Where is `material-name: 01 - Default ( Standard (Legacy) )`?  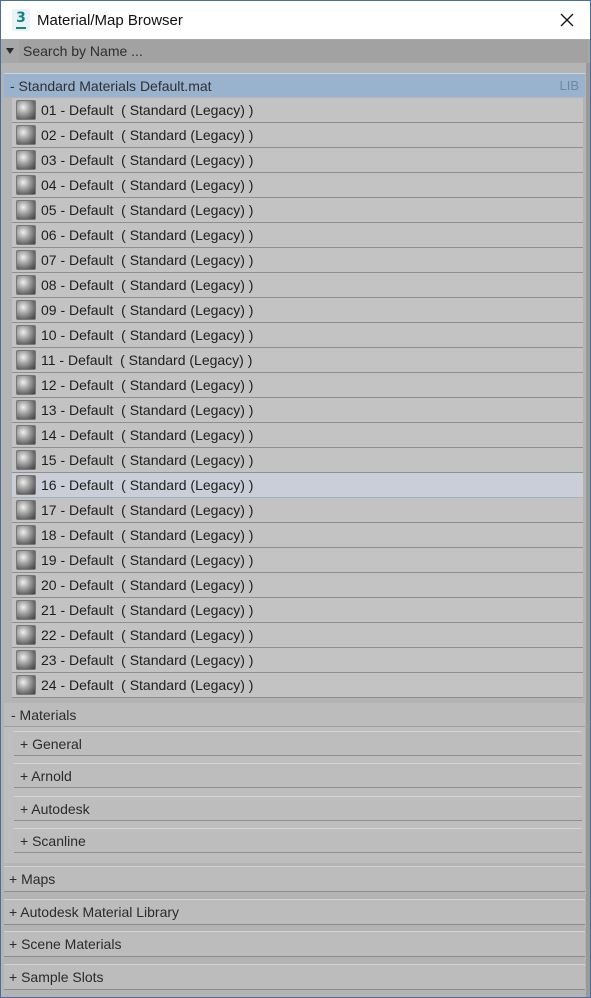 material-name: 01 - Default ( Standard (Legacy) ) is located at coordinates (147, 110).